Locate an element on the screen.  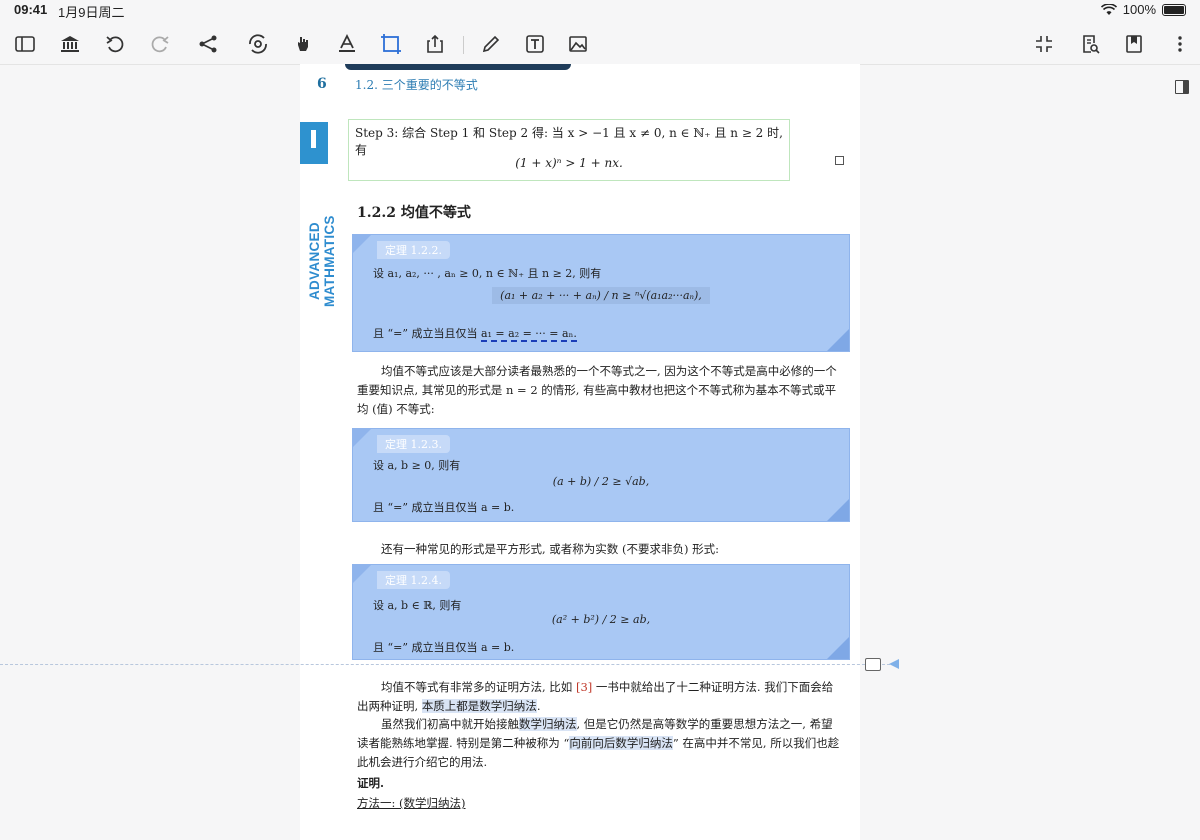
wifi-icon is located at coordinates (1108, 9).